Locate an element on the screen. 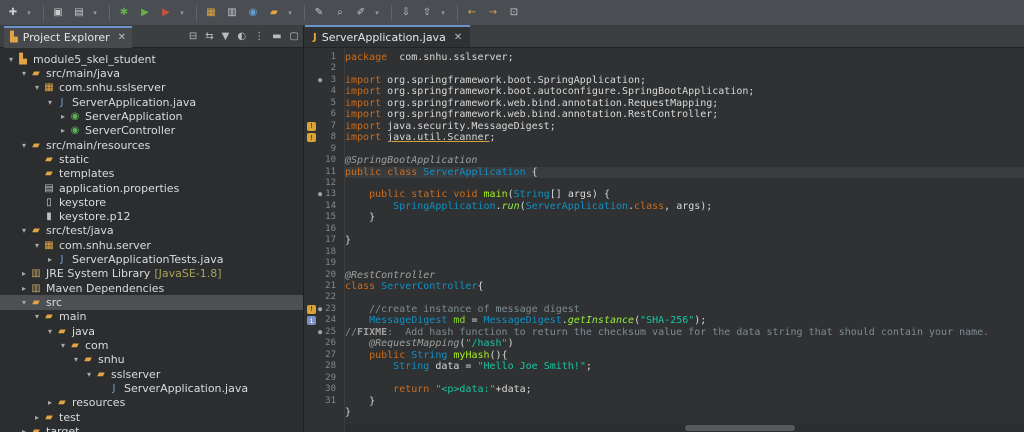 Image resolution: width=1024 pixels, height=432 pixels. save-all-icon: ▤ is located at coordinates (79, 13).